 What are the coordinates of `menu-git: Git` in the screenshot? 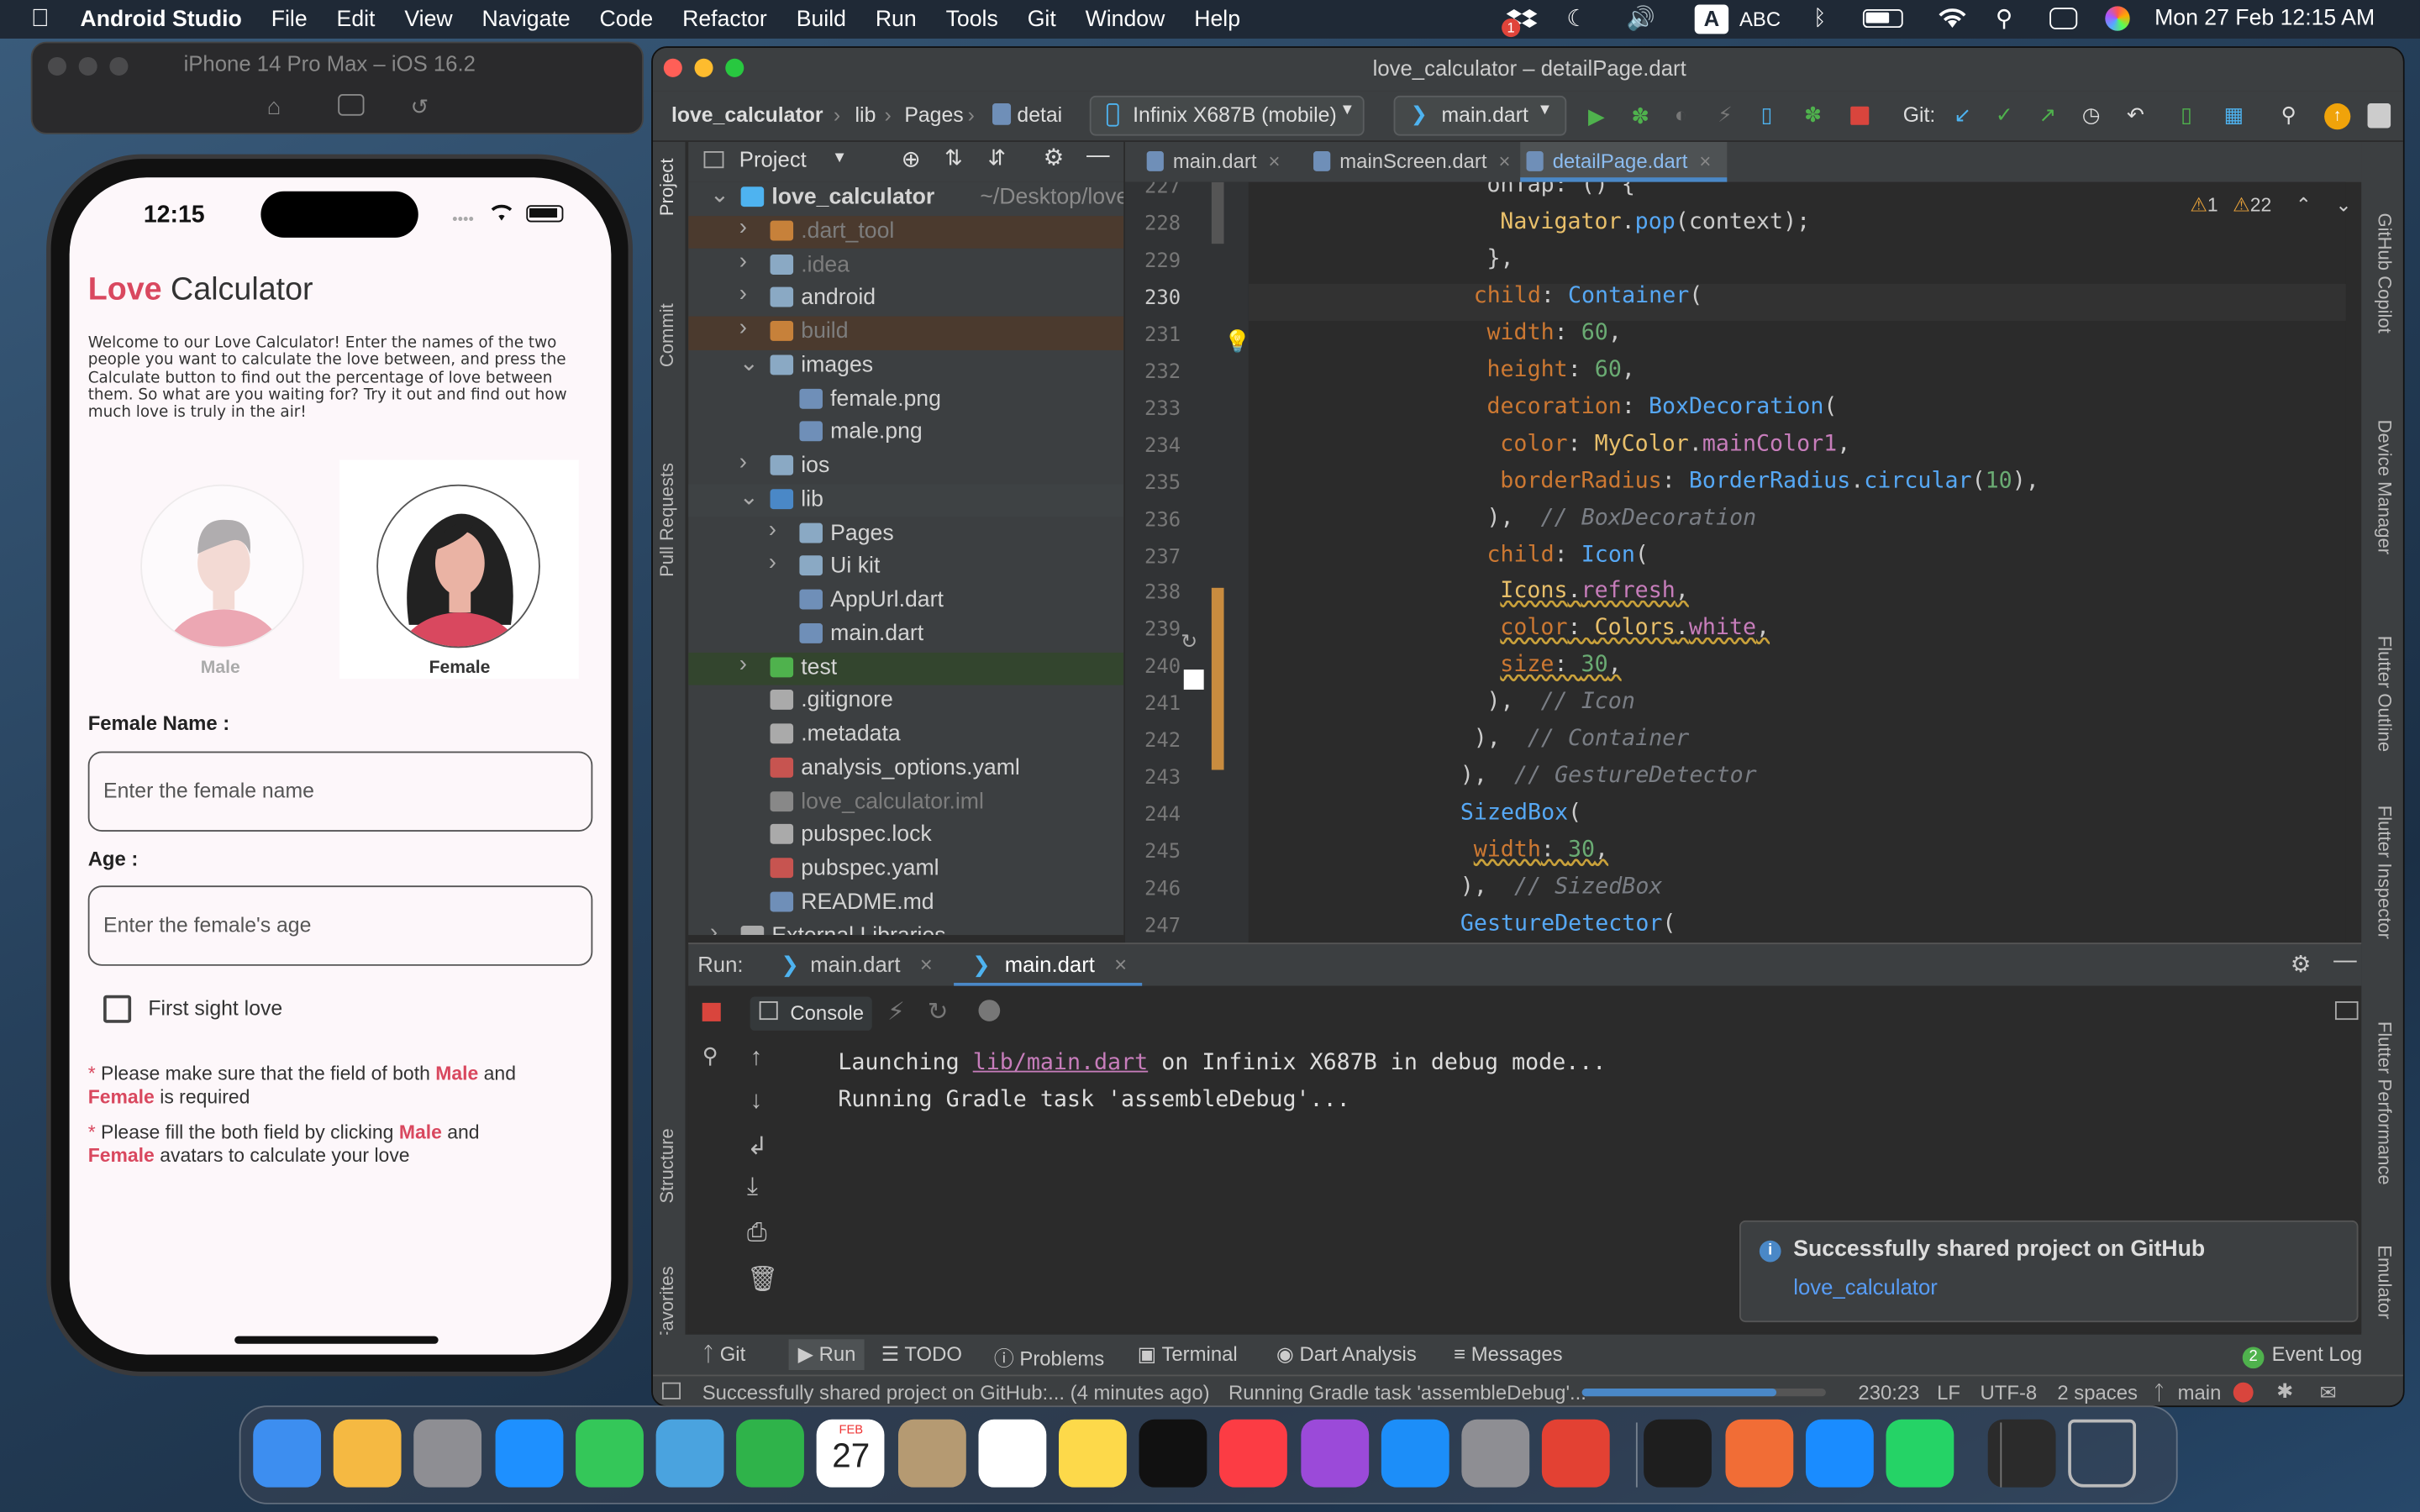 It's located at (1042, 19).